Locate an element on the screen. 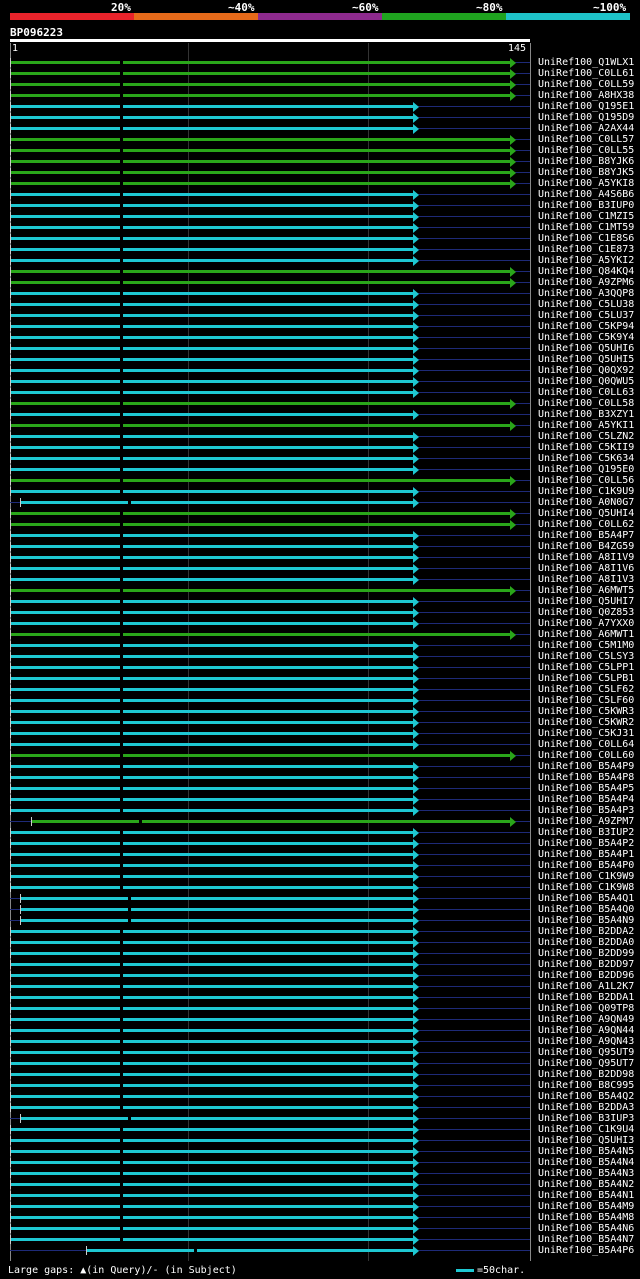 Image resolution: width=640 pixels, height=1279 pixels. hit-row: UniRef100_B3IUP0 is located at coordinates (320, 205).